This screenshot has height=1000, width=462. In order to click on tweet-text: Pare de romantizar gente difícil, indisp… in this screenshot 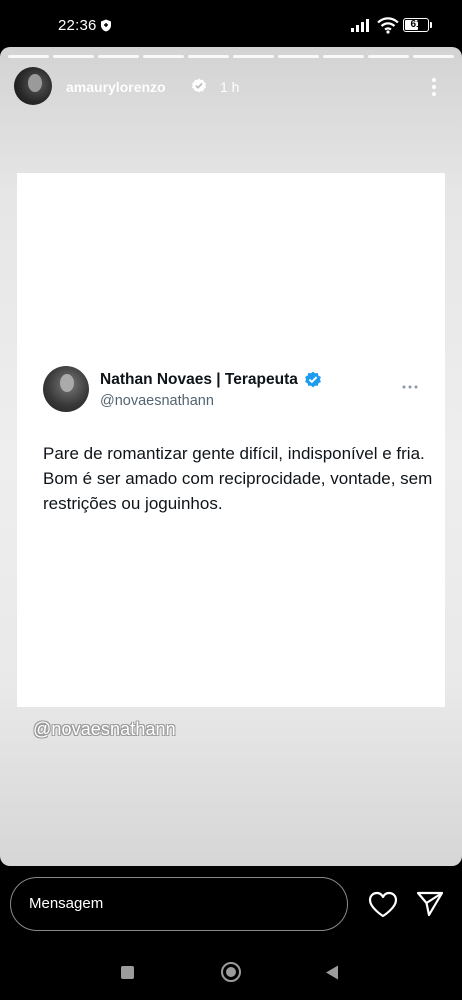, I will do `click(238, 478)`.